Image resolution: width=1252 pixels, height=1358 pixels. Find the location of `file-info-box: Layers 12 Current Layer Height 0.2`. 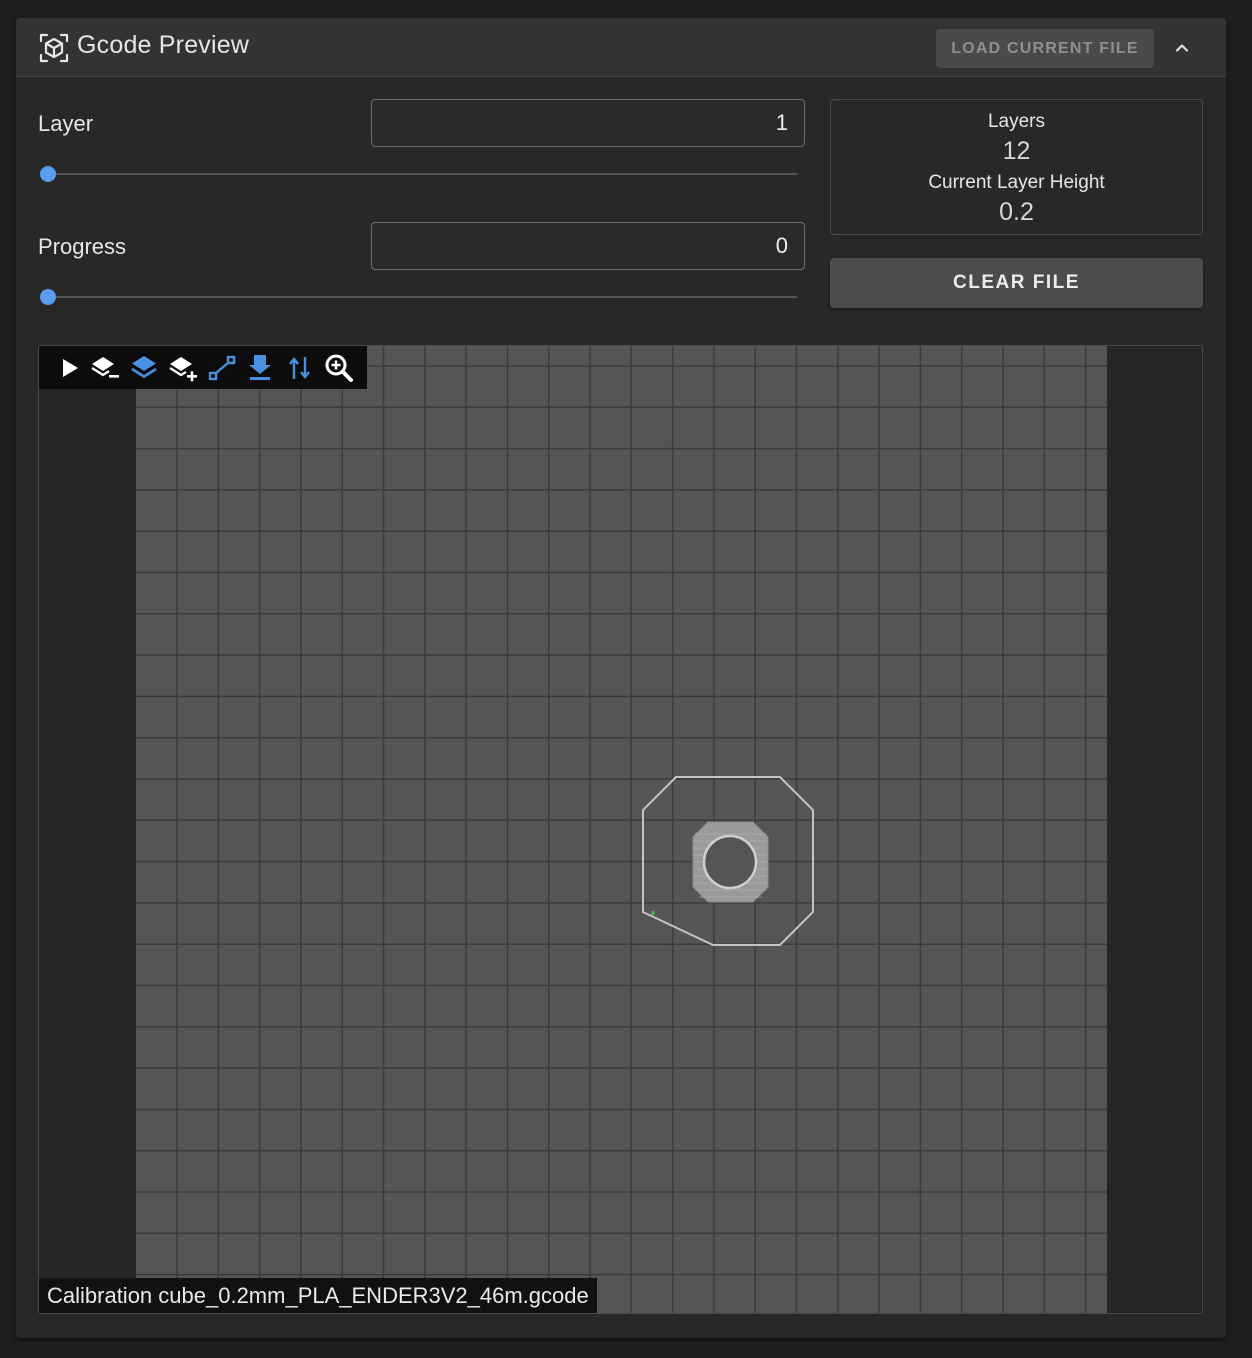

file-info-box: Layers 12 Current Layer Height 0.2 is located at coordinates (1016, 167).